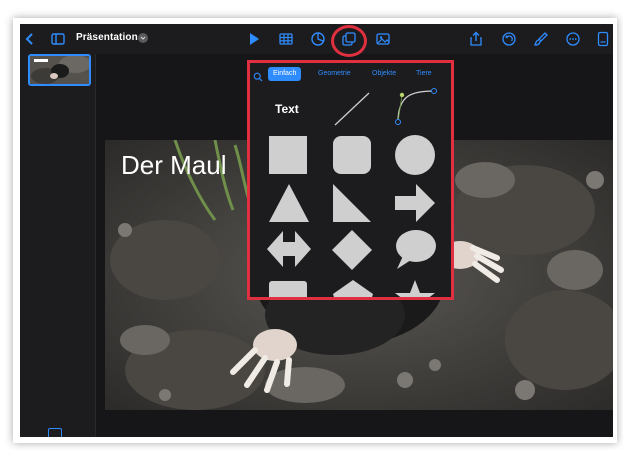  Describe the element at coordinates (288, 155) in the screenshot. I see `shape-square` at that location.